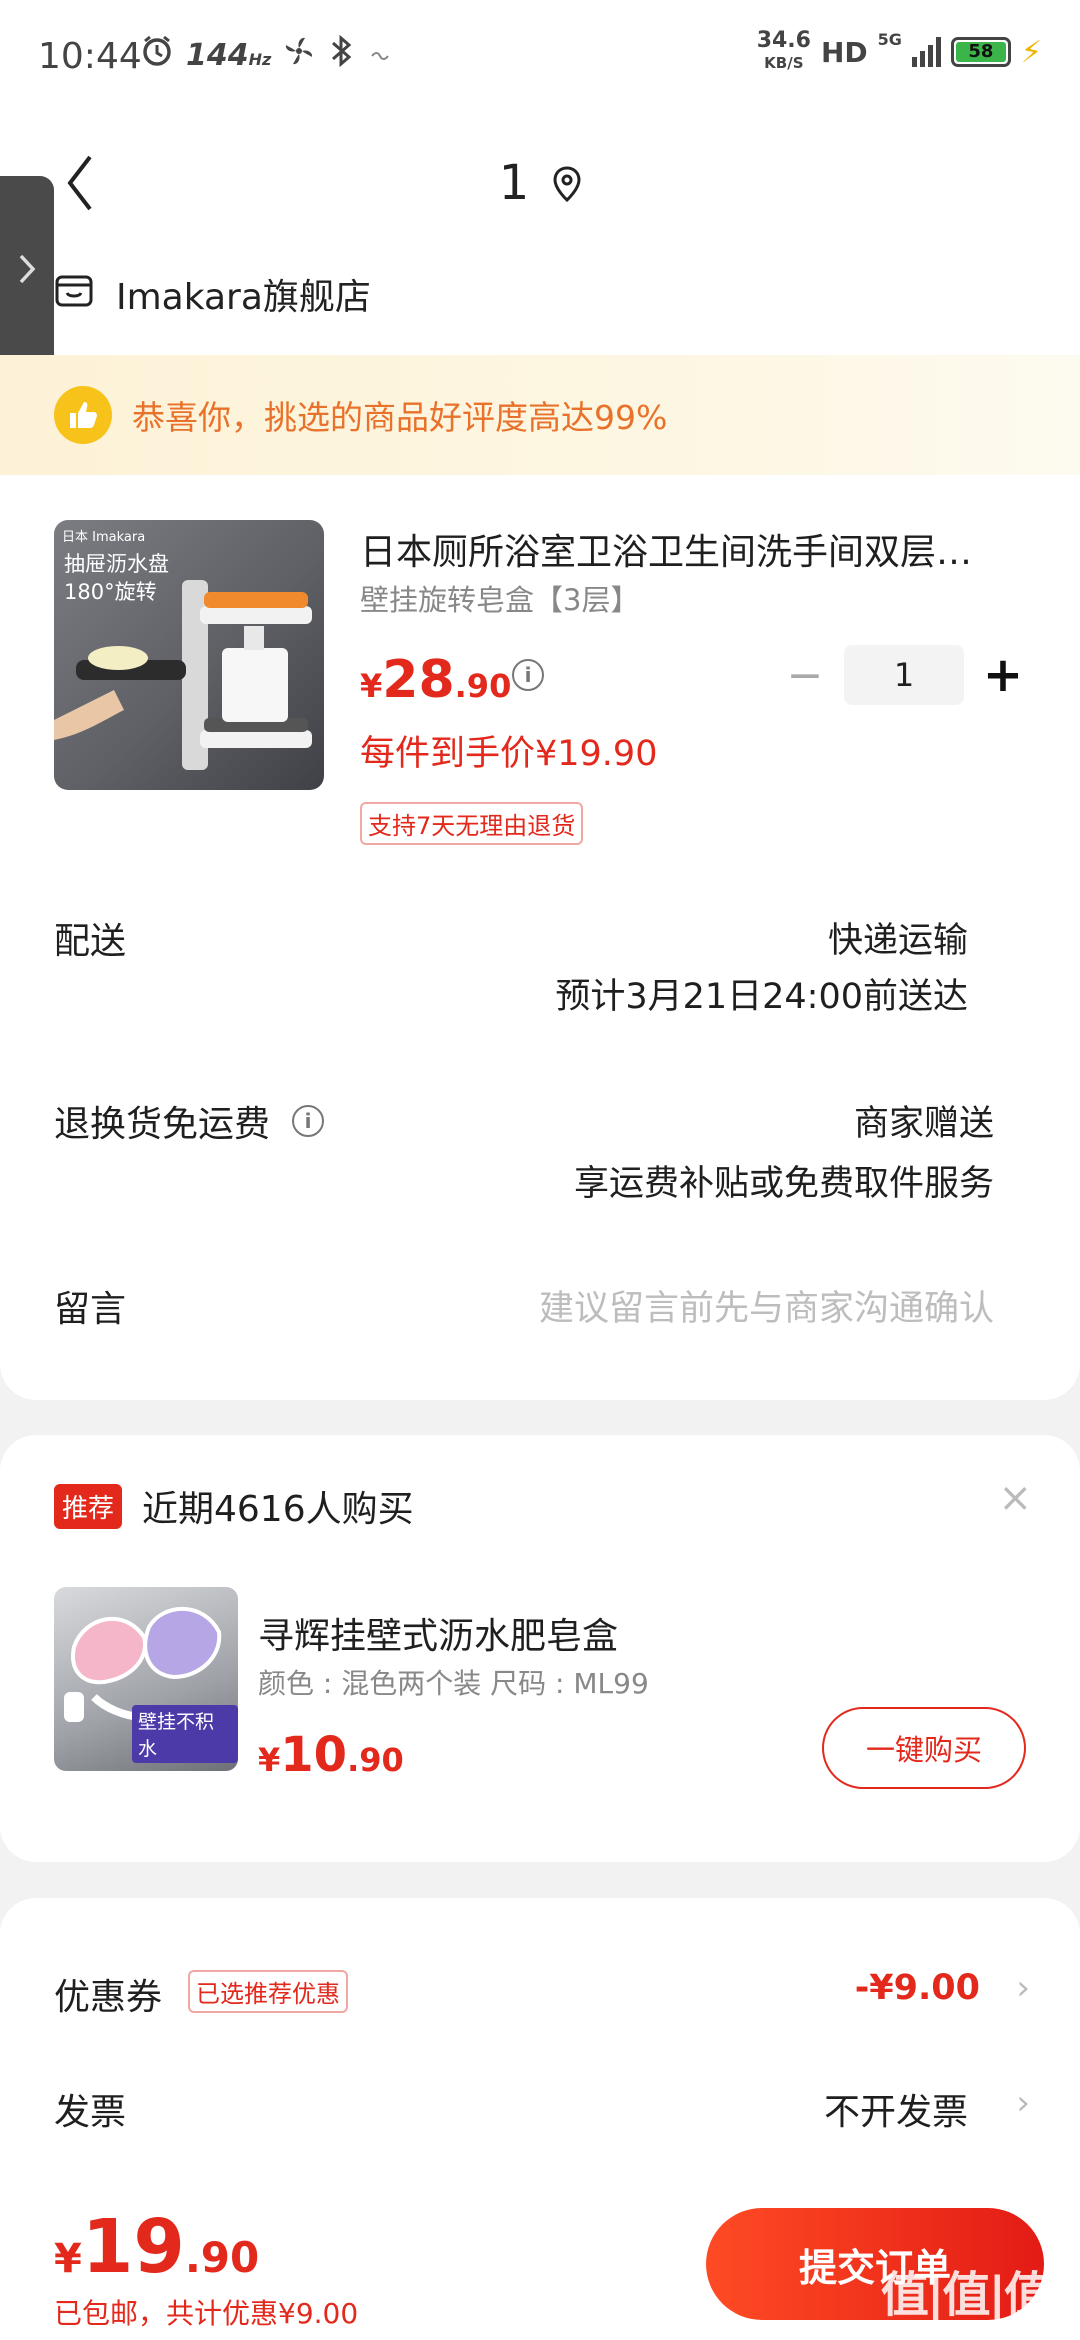  I want to click on chevron-right-icon, so click(27, 273).